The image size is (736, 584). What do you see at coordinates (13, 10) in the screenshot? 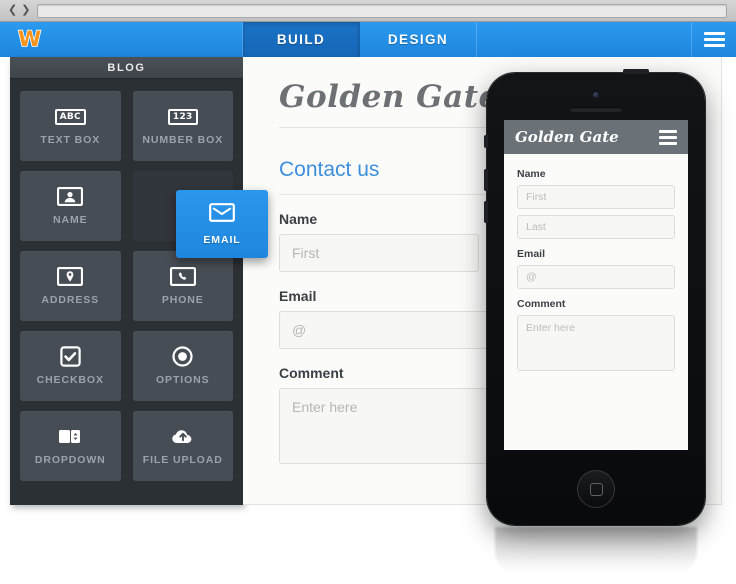
I see `back-icon: ❮` at bounding box center [13, 10].